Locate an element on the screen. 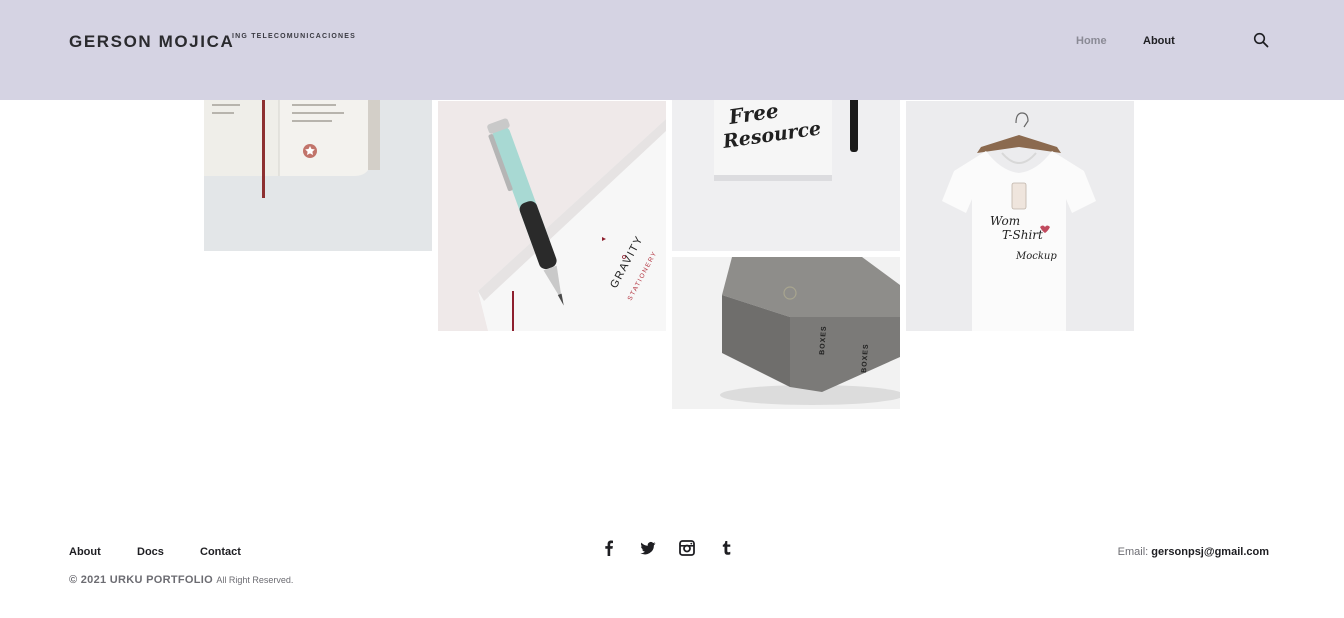 This screenshot has height=618, width=1344. gallery-tile-box: BOXES BOXES is located at coordinates (786, 333).